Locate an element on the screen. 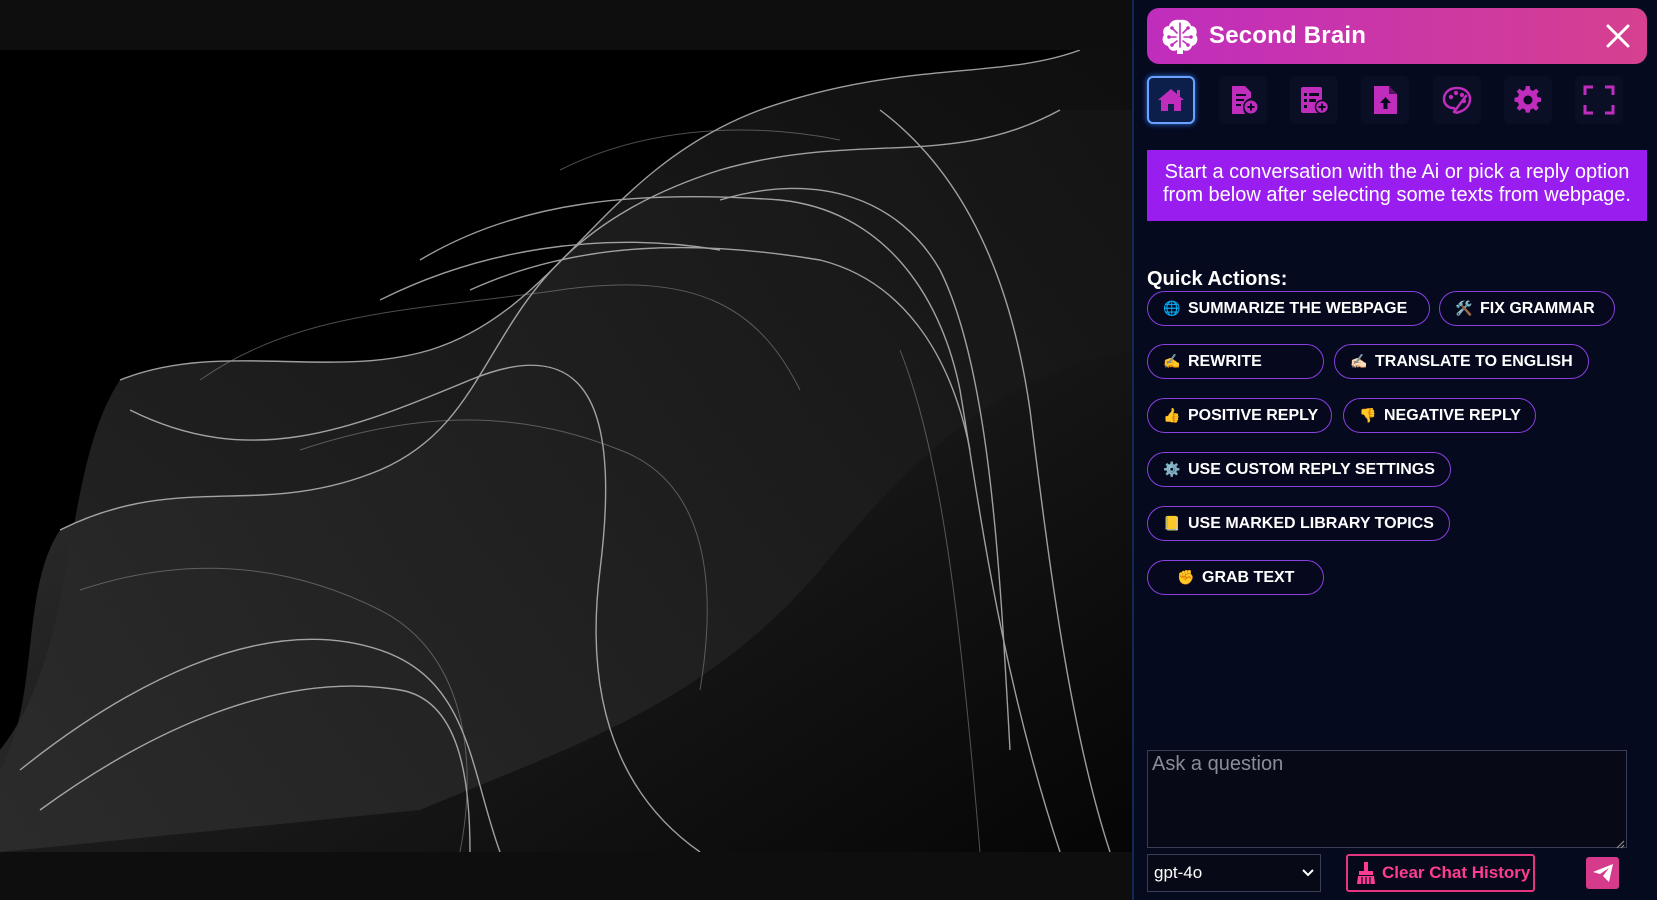 Image resolution: width=1657 pixels, height=900 pixels. tab-upload-file is located at coordinates (1385, 100).